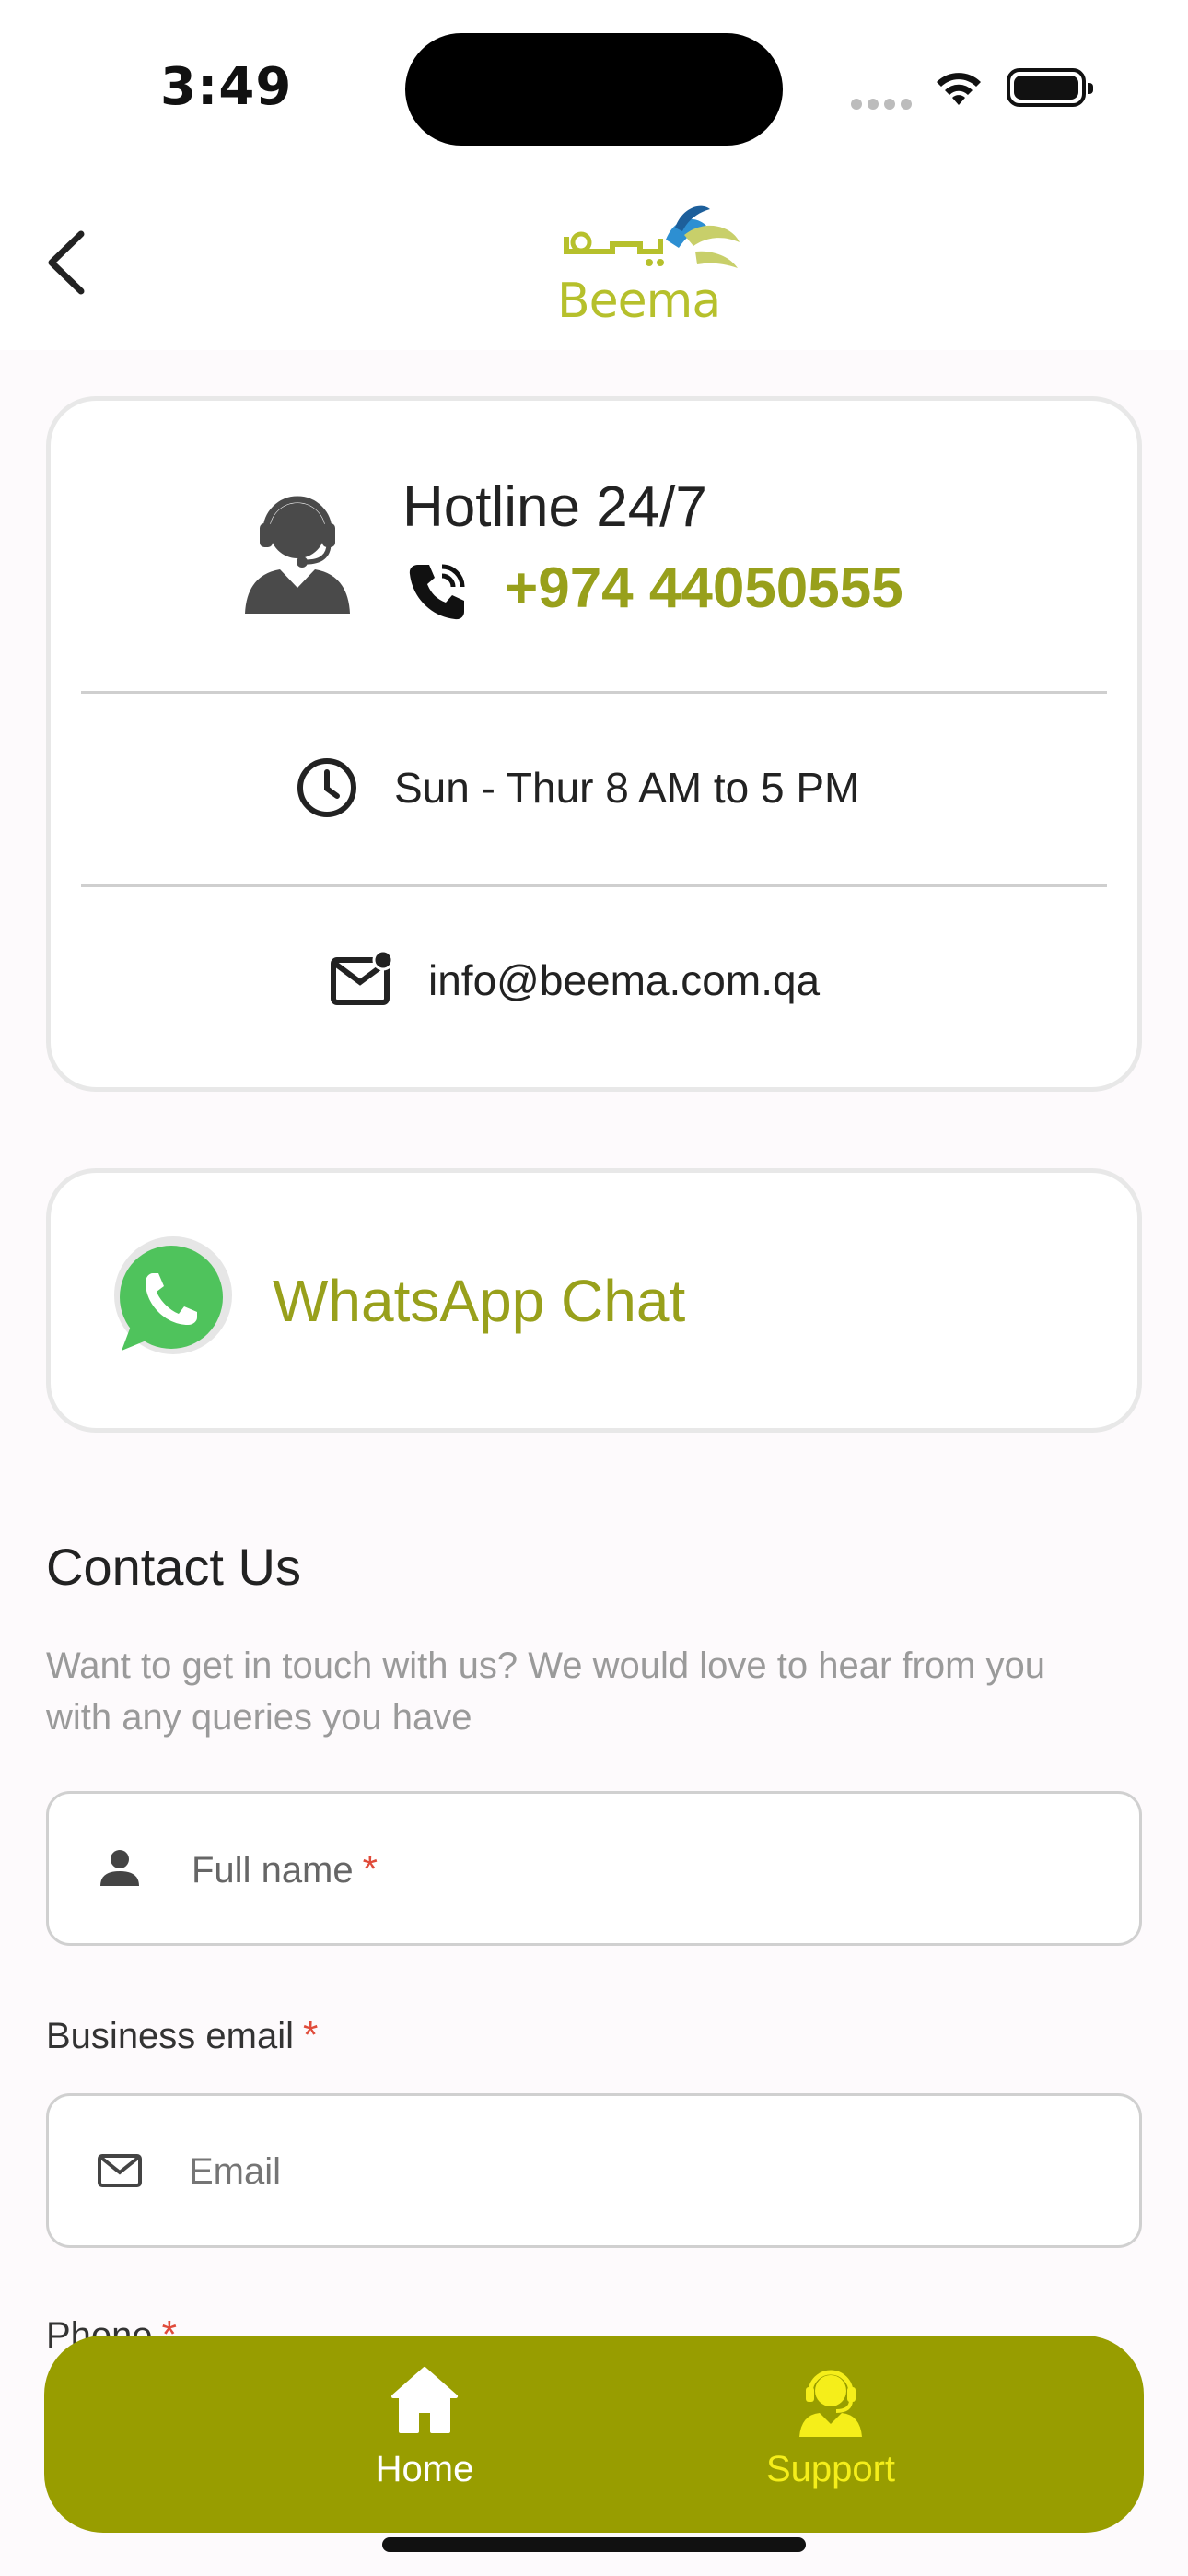 This screenshot has width=1188, height=2576. Describe the element at coordinates (424, 2434) in the screenshot. I see `tab-home: Home` at that location.